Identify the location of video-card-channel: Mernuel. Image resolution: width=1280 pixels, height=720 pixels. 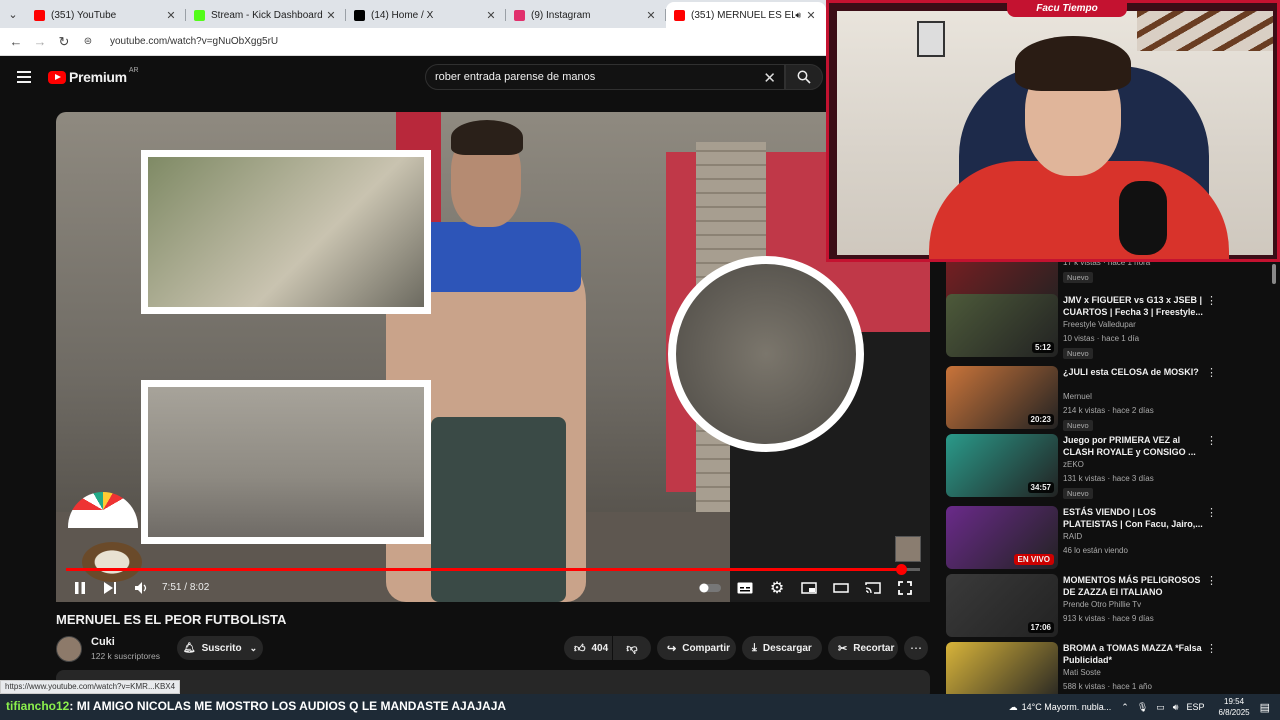
(1077, 396).